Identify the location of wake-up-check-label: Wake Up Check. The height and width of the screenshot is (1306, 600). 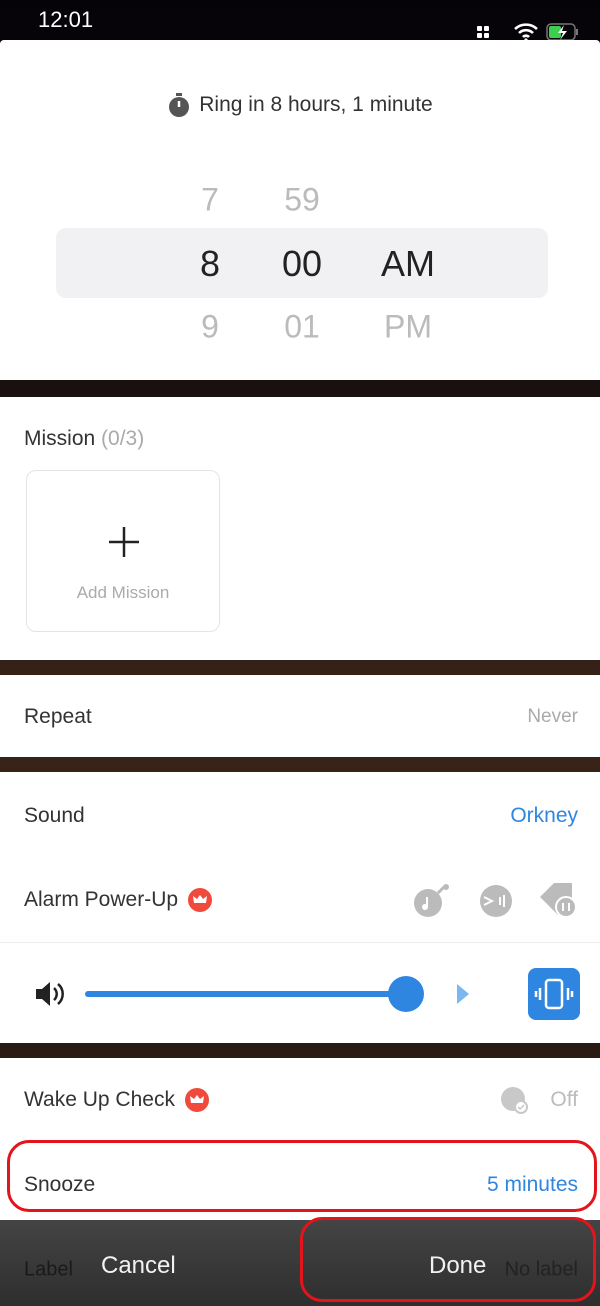
(99, 1099).